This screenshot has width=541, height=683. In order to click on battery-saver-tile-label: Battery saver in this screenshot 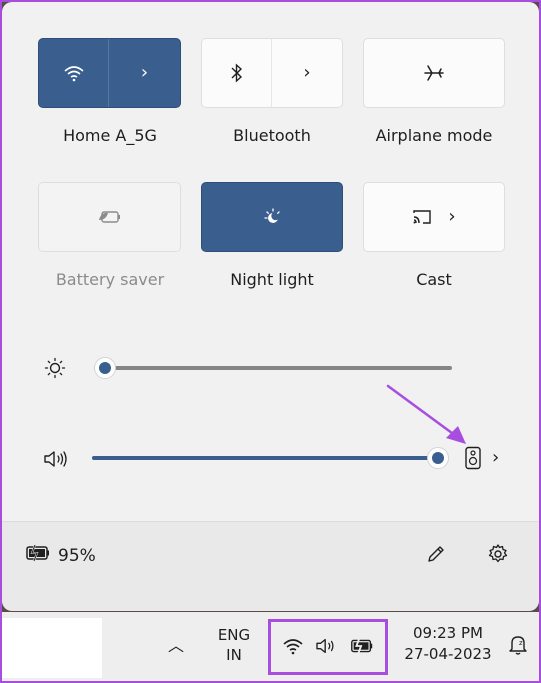, I will do `click(110, 279)`.